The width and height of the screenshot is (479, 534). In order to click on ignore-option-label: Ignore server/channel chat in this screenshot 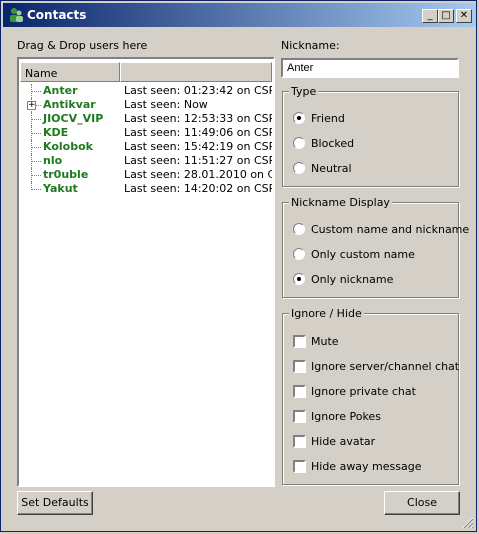, I will do `click(385, 366)`.